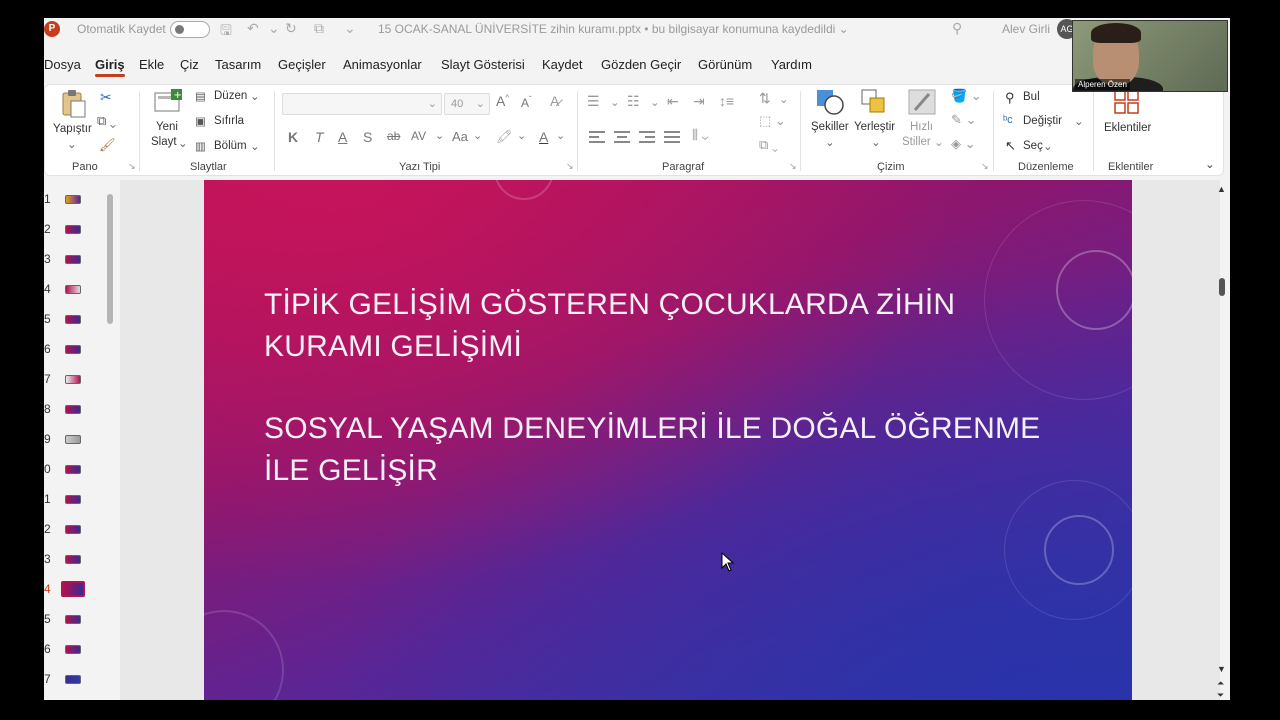 The height and width of the screenshot is (720, 1280). Describe the element at coordinates (1010, 98) in the screenshot. I see `find-icon: ⚲` at that location.